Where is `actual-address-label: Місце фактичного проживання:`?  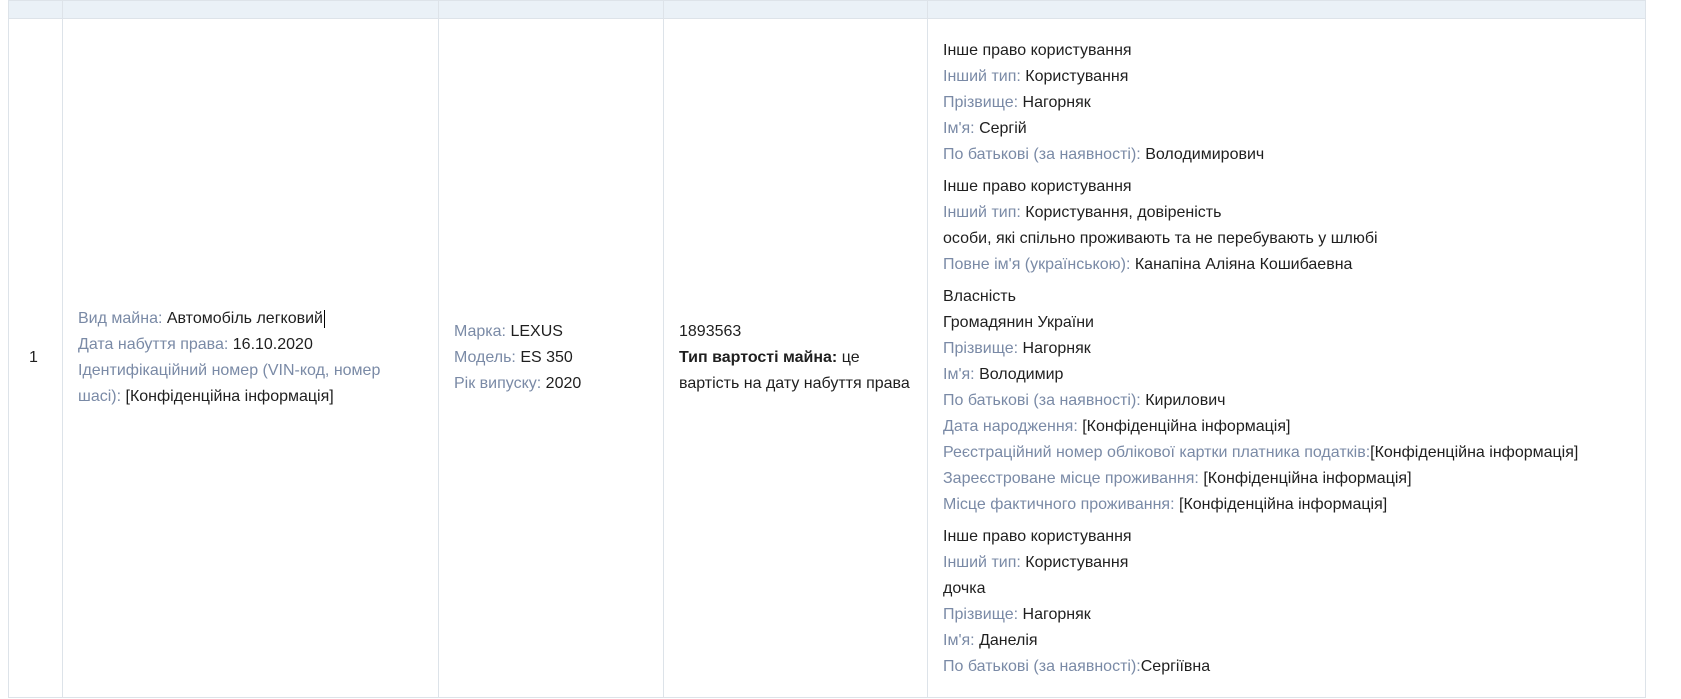
actual-address-label: Місце фактичного проживання: is located at coordinates (1059, 504).